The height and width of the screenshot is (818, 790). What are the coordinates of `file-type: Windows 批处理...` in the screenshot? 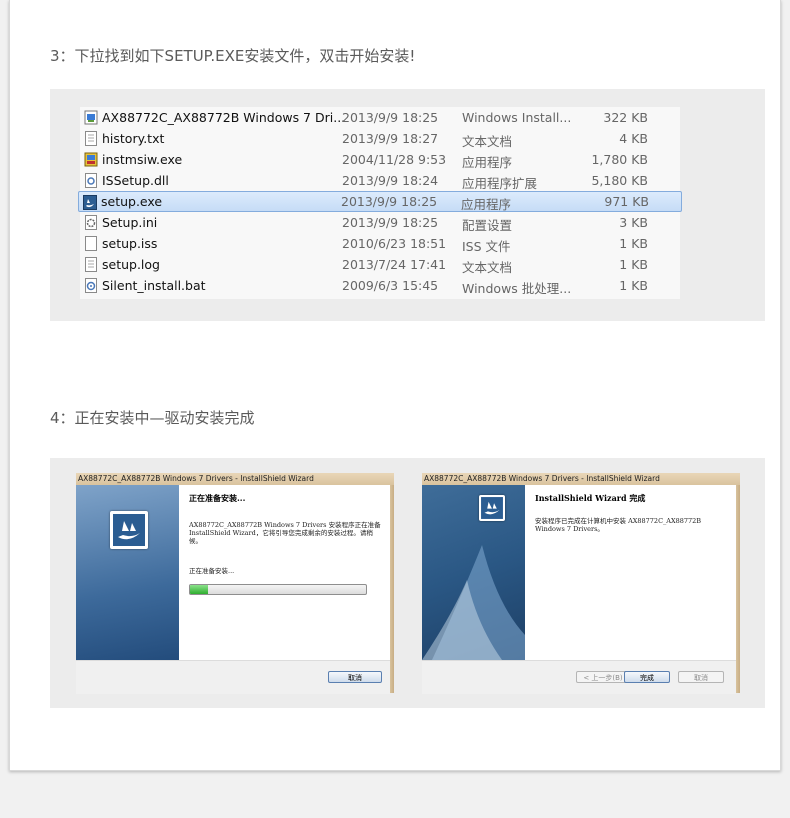 It's located at (517, 288).